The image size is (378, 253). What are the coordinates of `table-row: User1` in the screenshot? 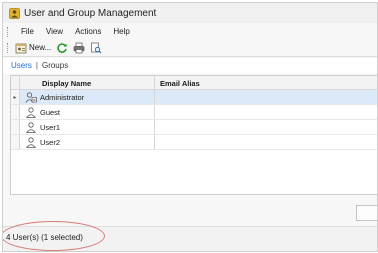 It's located at (194, 127).